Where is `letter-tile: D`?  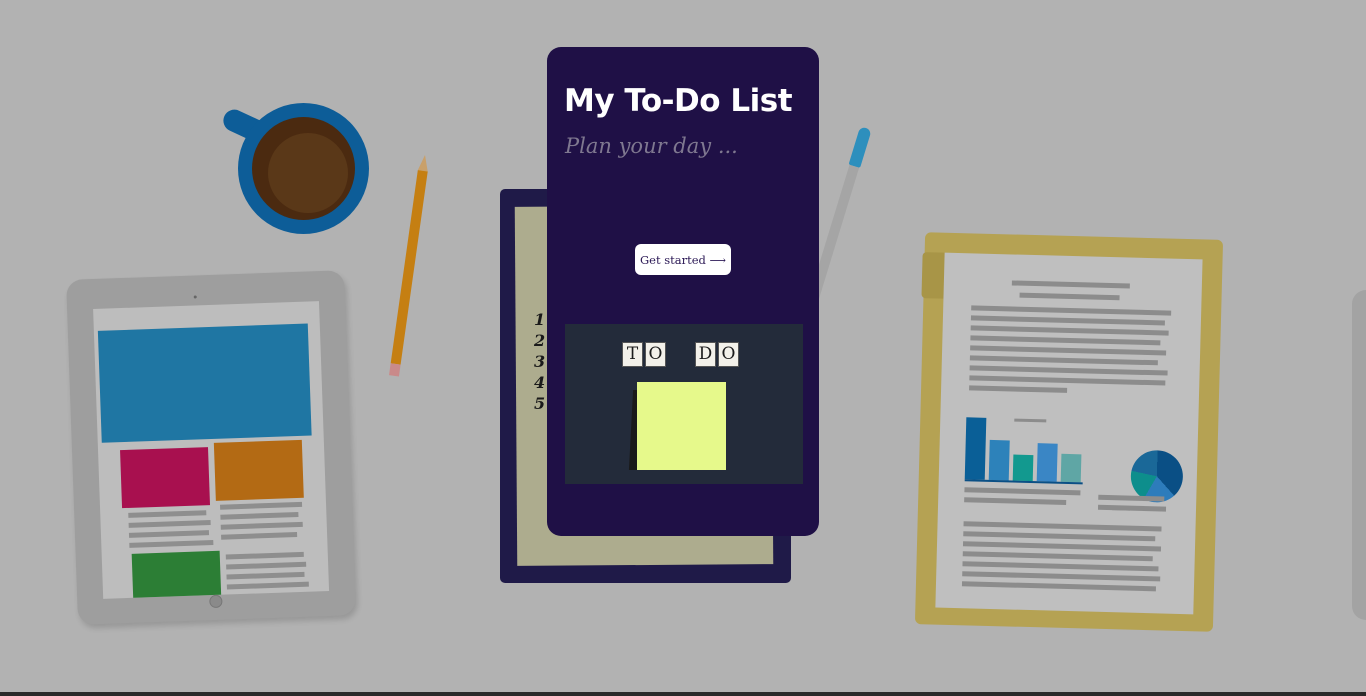 letter-tile: D is located at coordinates (705, 354).